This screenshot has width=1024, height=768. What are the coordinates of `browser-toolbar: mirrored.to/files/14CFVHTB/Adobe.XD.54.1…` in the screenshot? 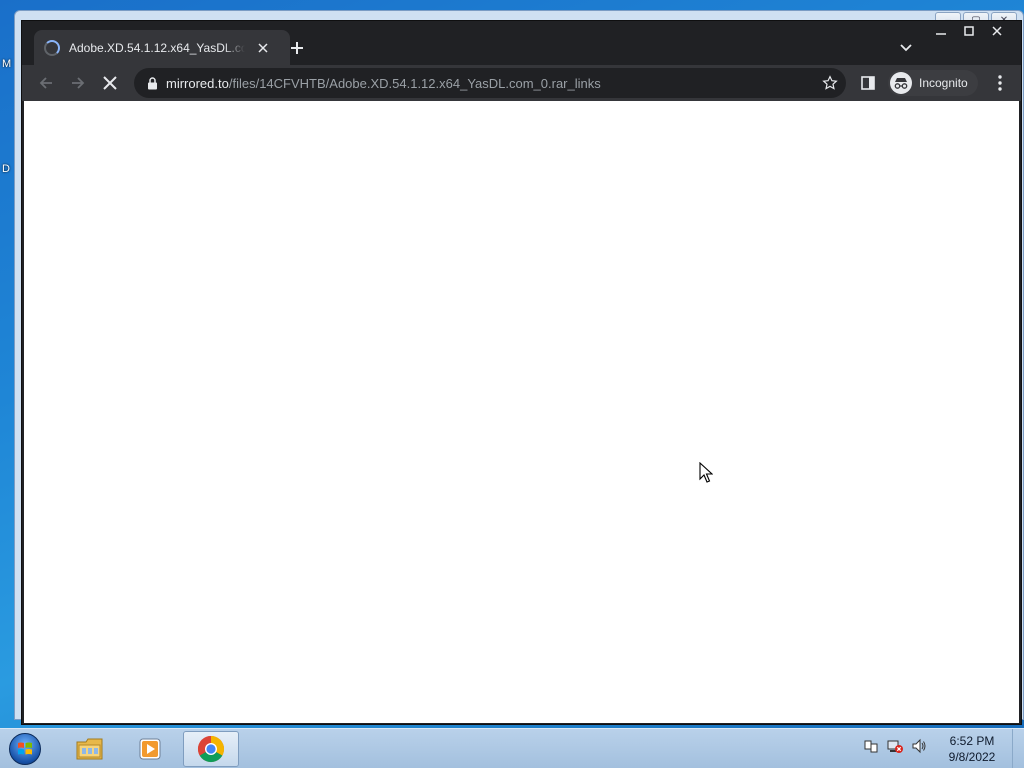 It's located at (521, 83).